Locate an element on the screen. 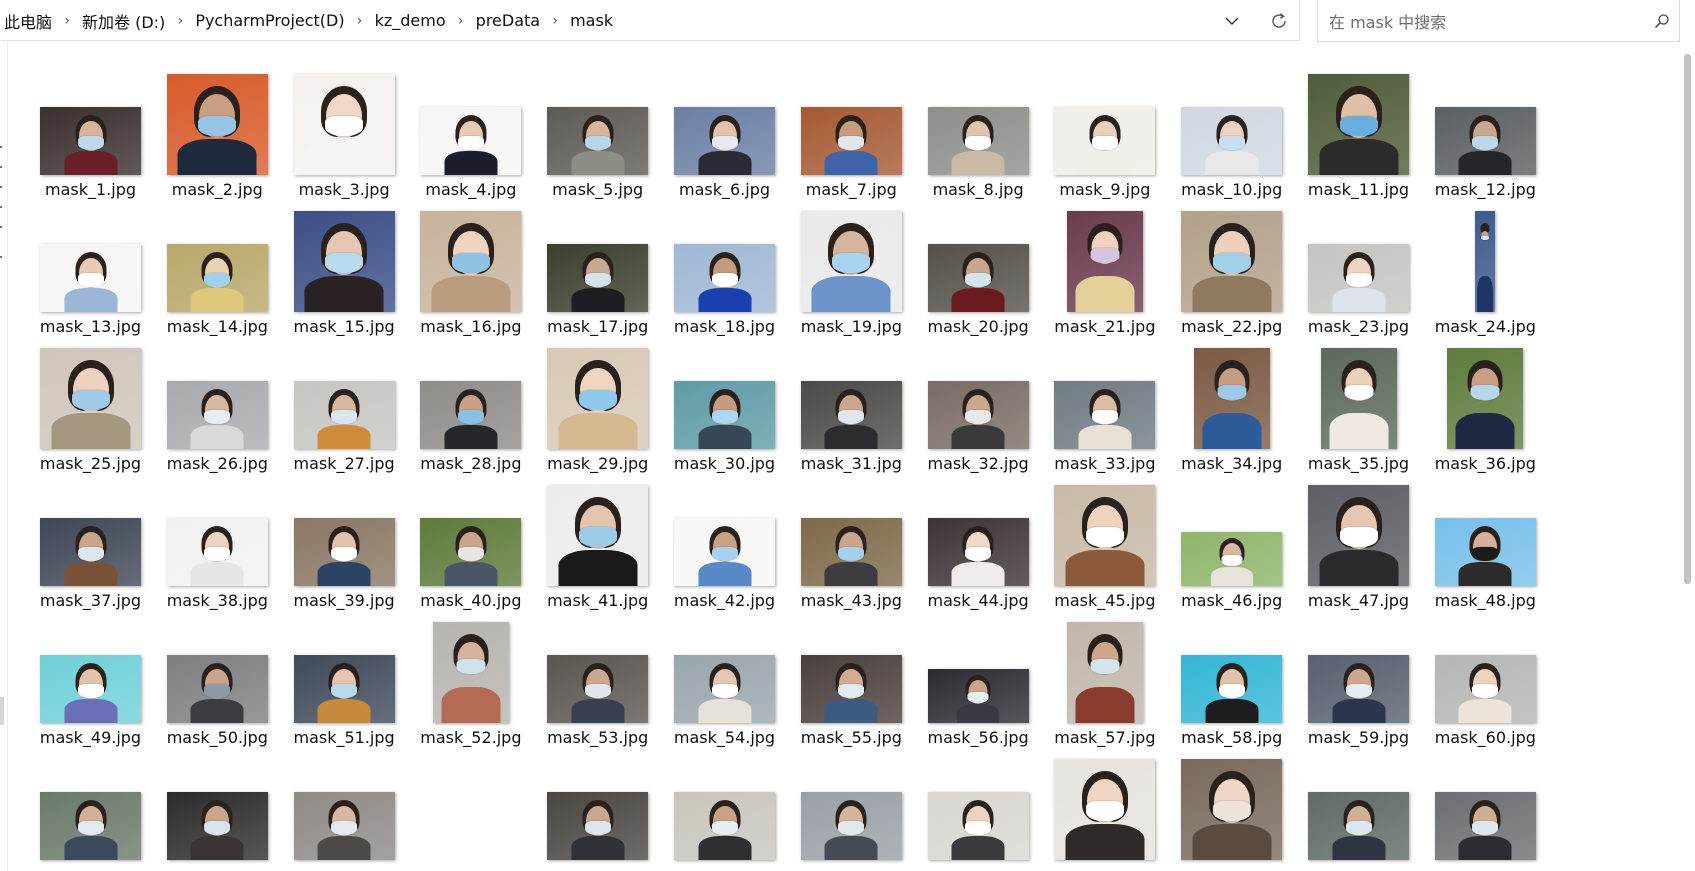 The image size is (1695, 871). file-name: mask_10.jpg is located at coordinates (1231, 189).